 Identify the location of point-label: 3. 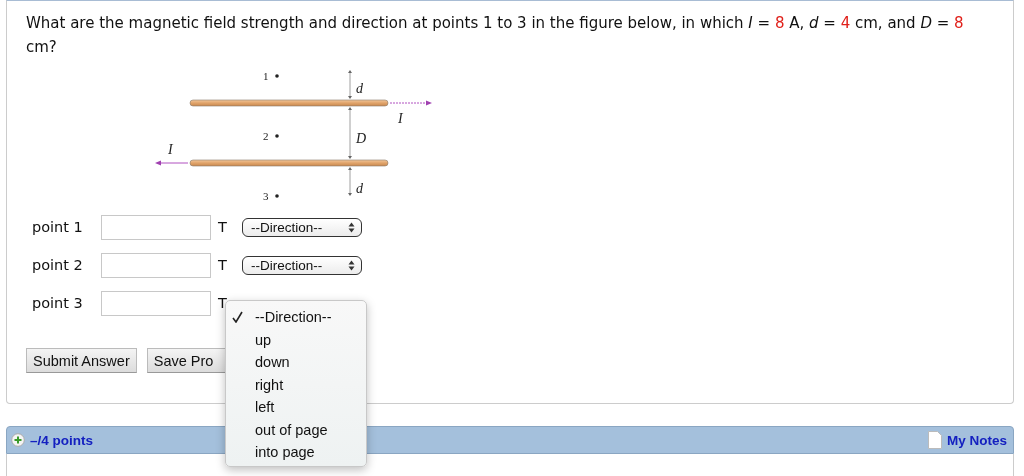
(266, 196).